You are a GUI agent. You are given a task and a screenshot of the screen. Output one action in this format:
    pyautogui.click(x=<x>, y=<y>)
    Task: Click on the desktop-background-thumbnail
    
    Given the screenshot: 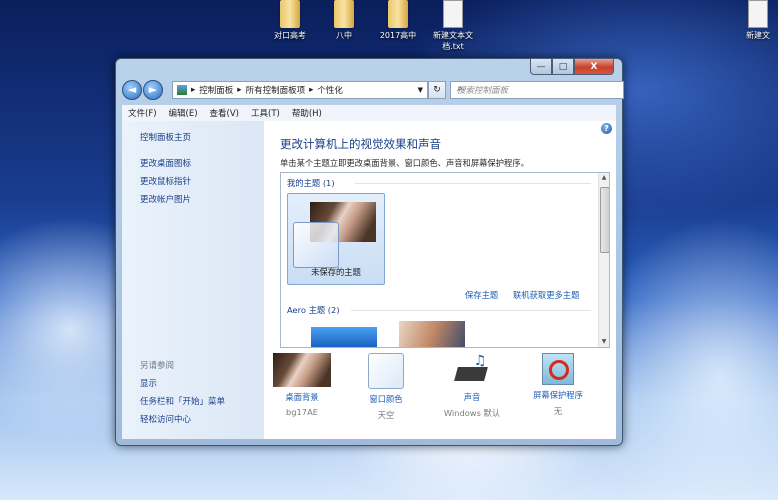 What is the action you would take?
    pyautogui.click(x=302, y=370)
    